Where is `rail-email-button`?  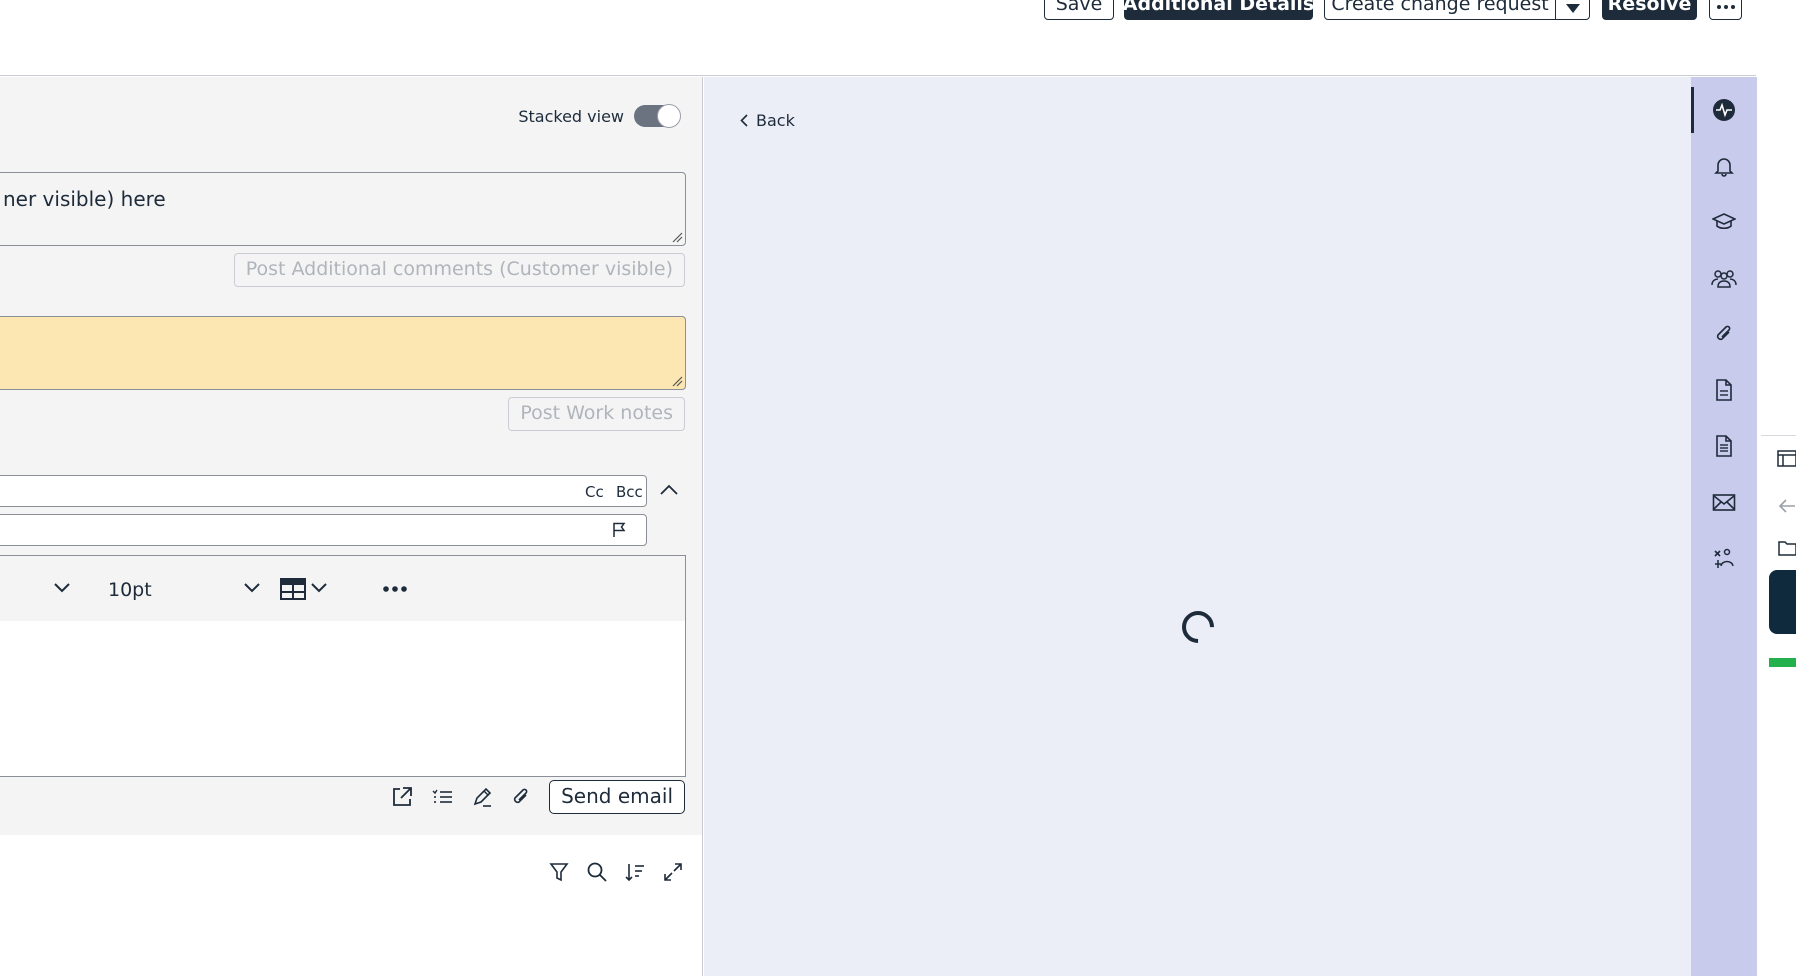 rail-email-button is located at coordinates (1724, 502).